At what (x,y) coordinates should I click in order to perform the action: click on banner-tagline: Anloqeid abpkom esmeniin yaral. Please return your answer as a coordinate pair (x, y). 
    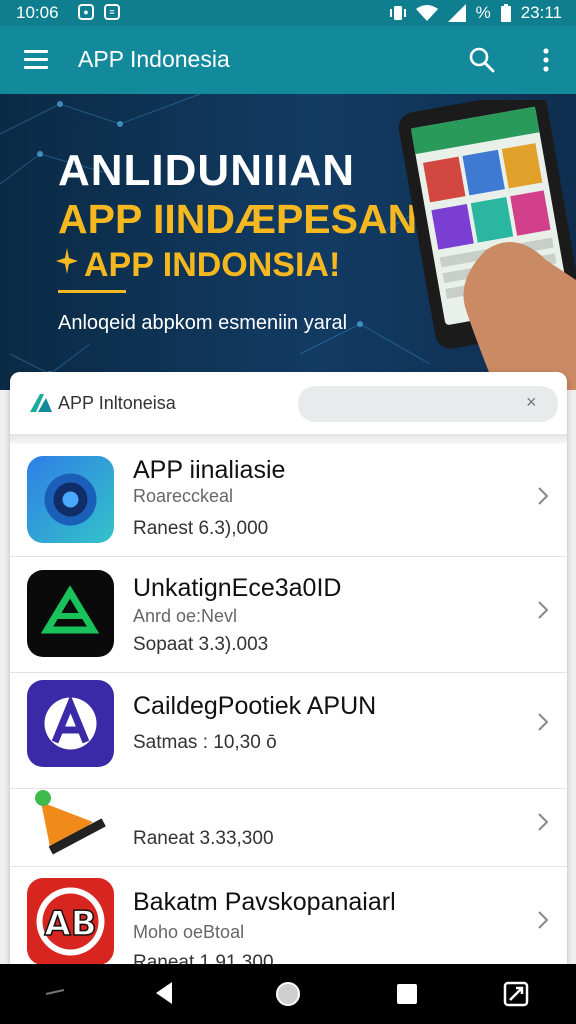
    Looking at the image, I should click on (203, 323).